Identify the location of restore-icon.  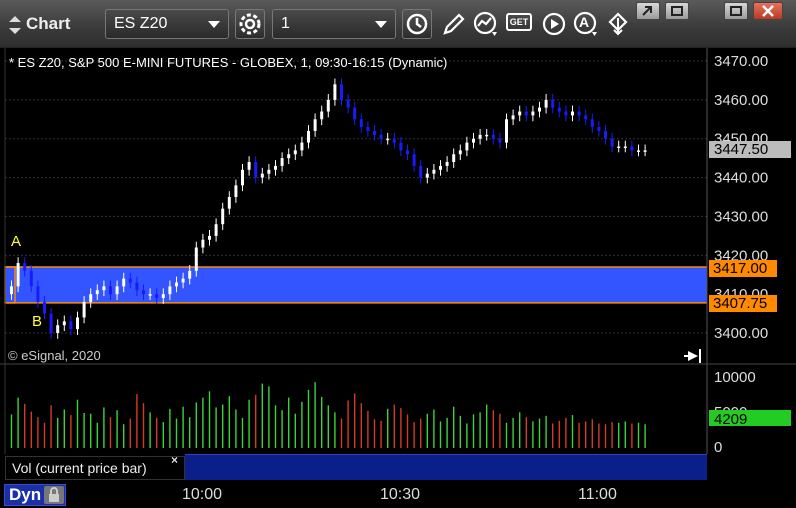
(647, 11).